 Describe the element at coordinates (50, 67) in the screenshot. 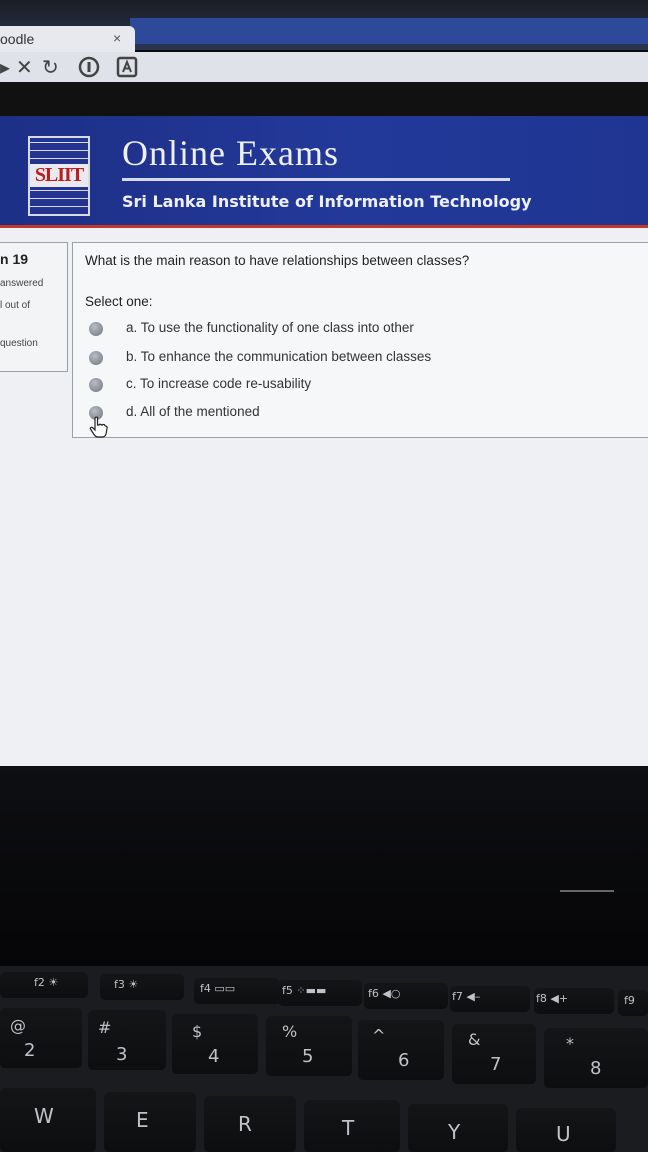

I see `reload-icon: ↻` at that location.